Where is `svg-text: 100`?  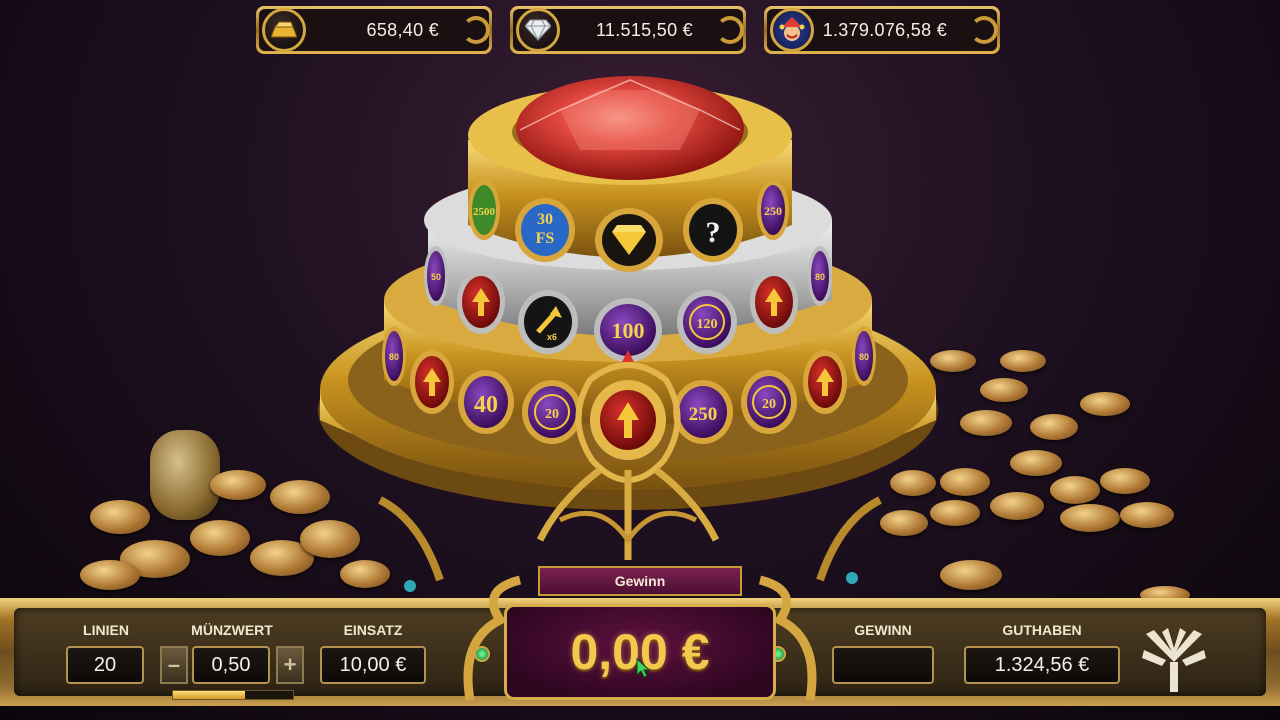 svg-text: 100 is located at coordinates (628, 330).